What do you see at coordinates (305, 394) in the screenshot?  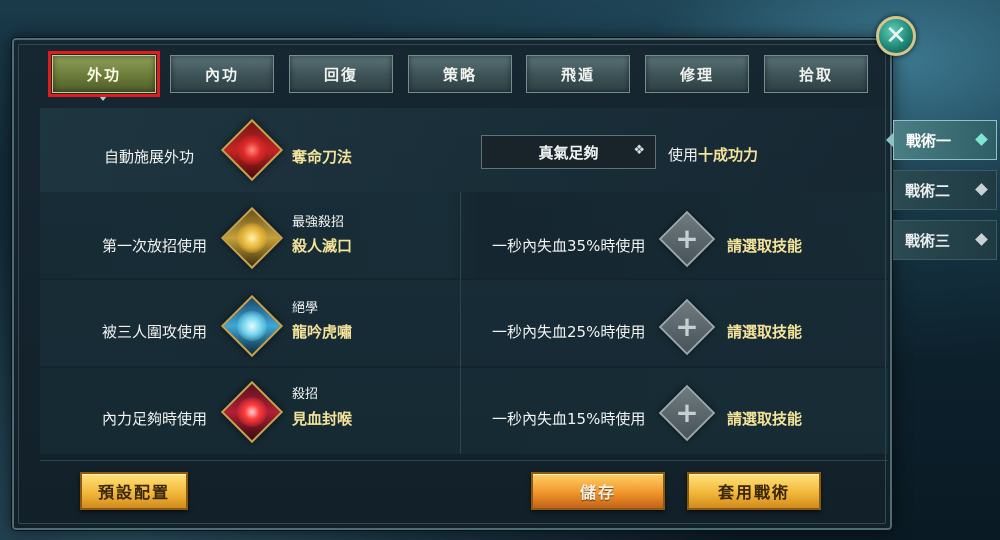 I see `rule-3-skill-type: 殺招` at bounding box center [305, 394].